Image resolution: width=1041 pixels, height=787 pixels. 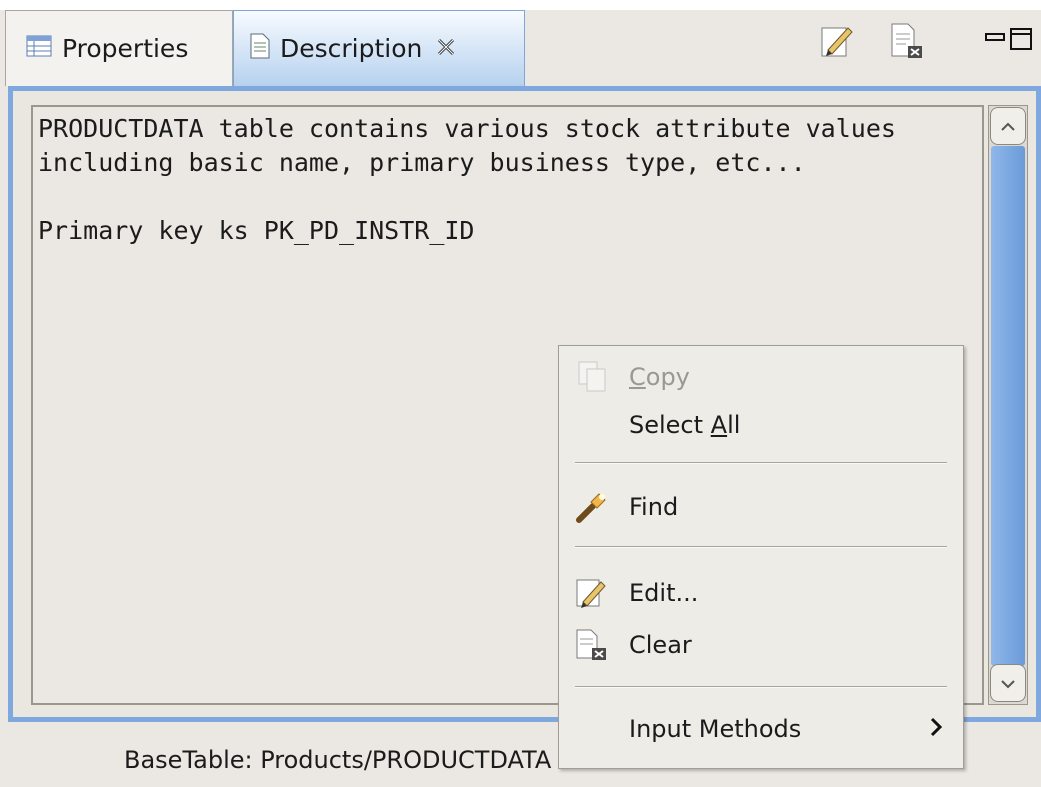 I want to click on minimize-button, so click(x=995, y=37).